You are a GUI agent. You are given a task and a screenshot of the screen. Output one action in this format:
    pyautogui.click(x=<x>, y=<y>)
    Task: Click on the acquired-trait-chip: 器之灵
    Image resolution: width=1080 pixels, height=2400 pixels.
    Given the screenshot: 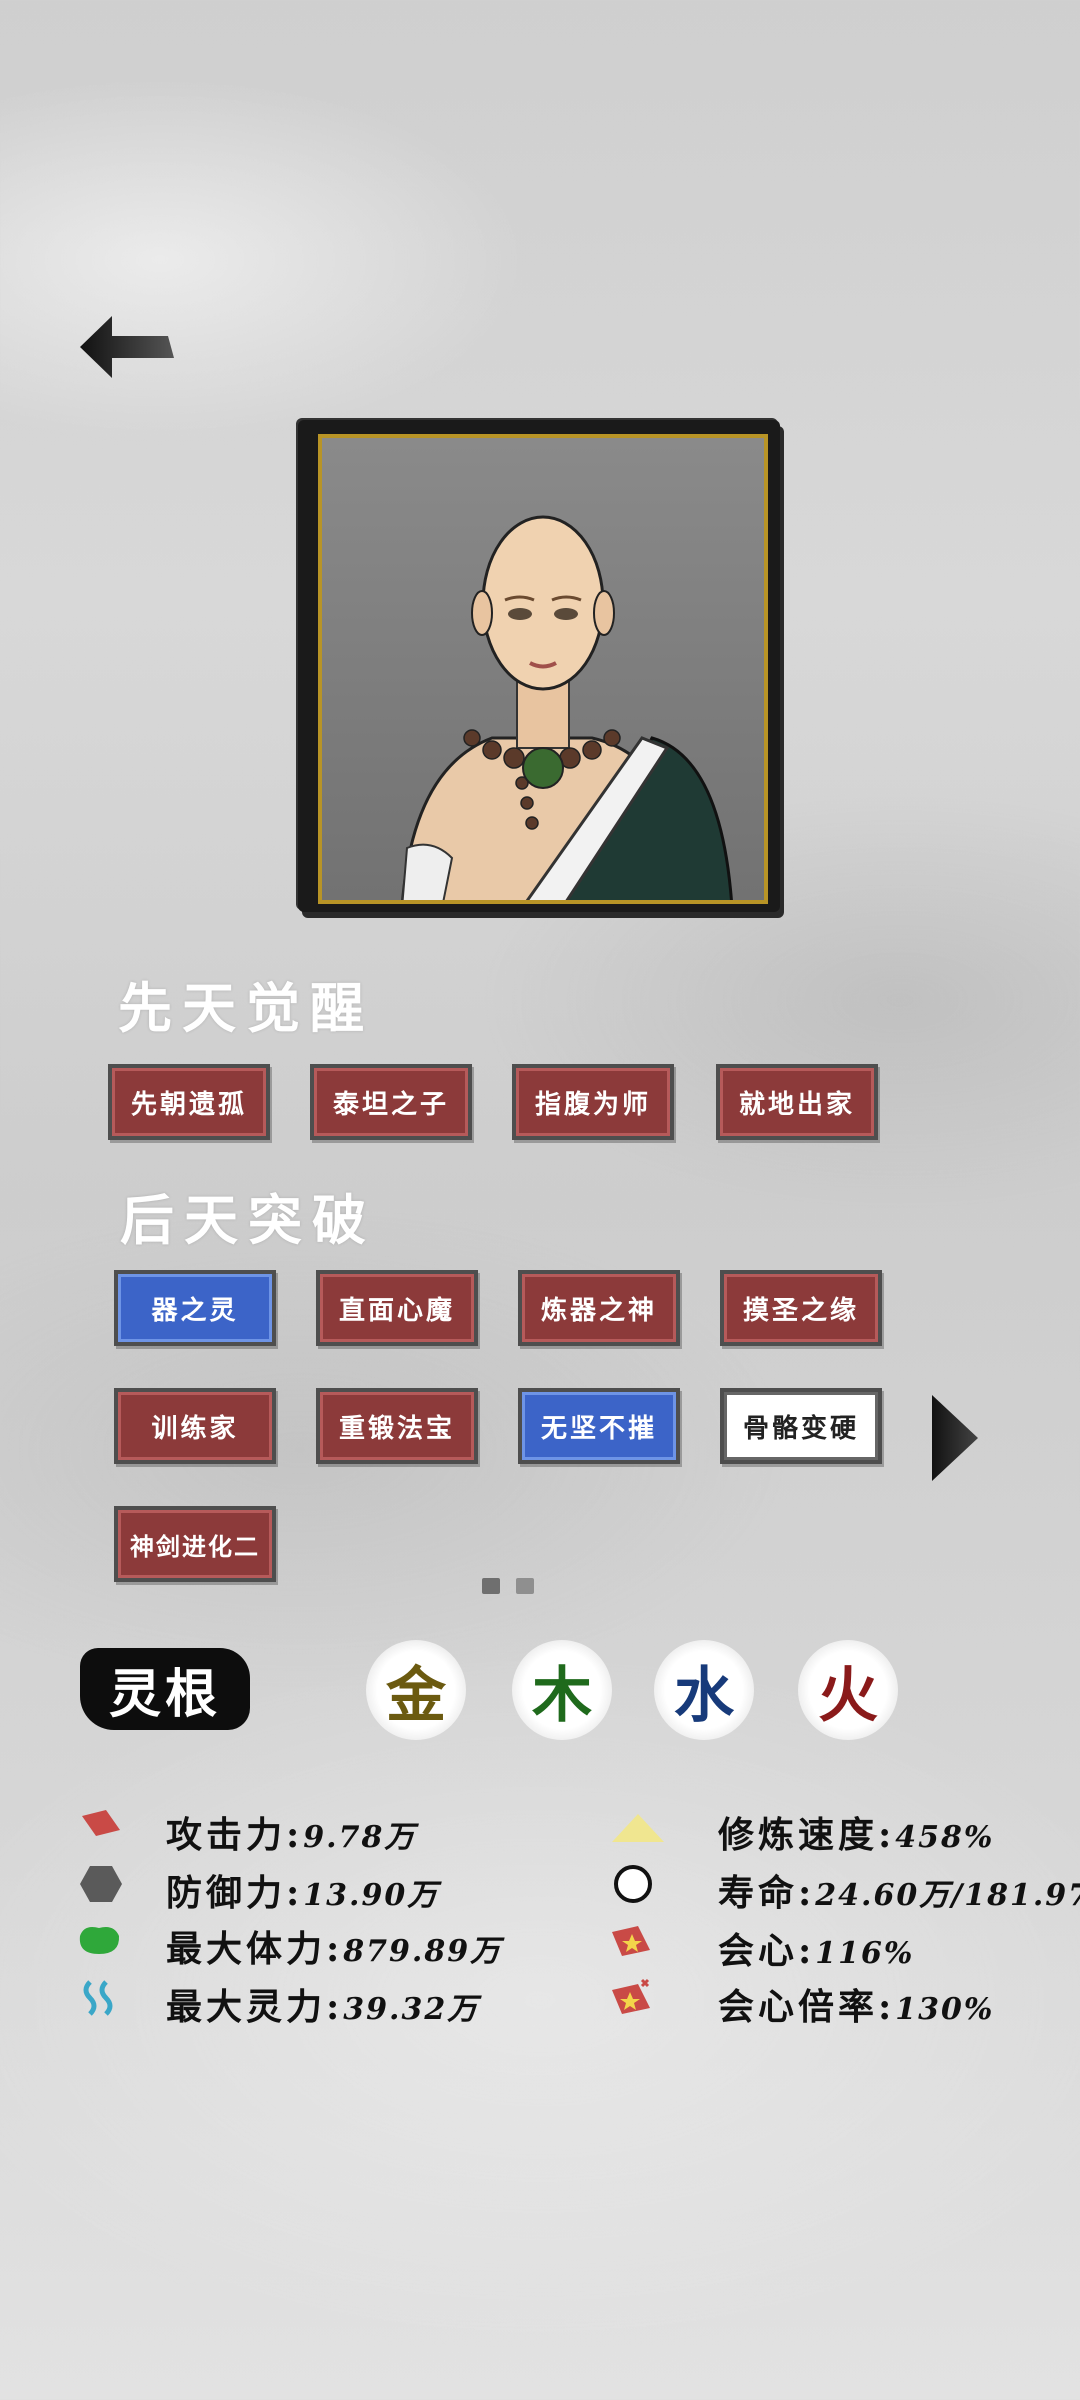 What is the action you would take?
    pyautogui.click(x=195, y=1308)
    